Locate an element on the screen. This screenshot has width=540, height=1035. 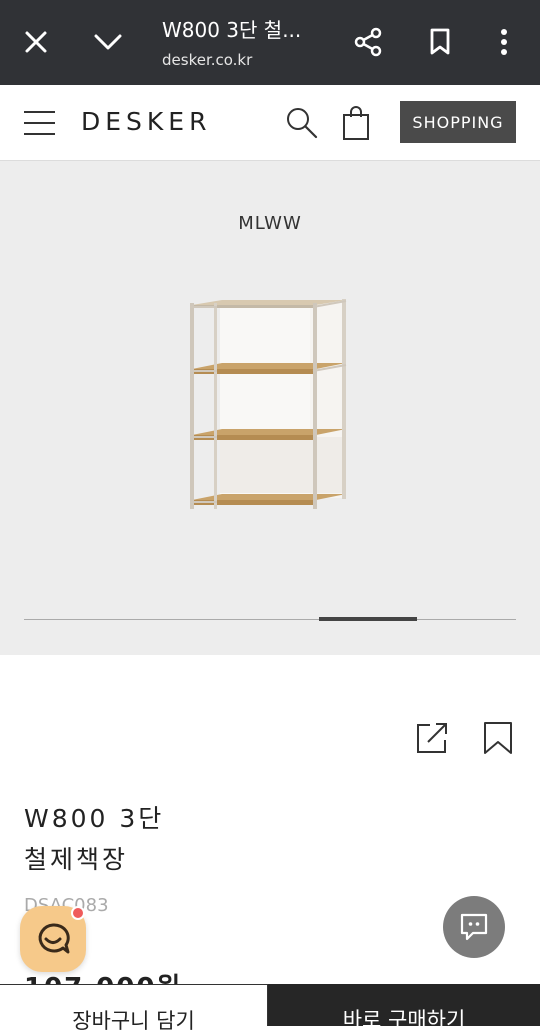
wishlist-bookmark-icon is located at coordinates (498, 738).